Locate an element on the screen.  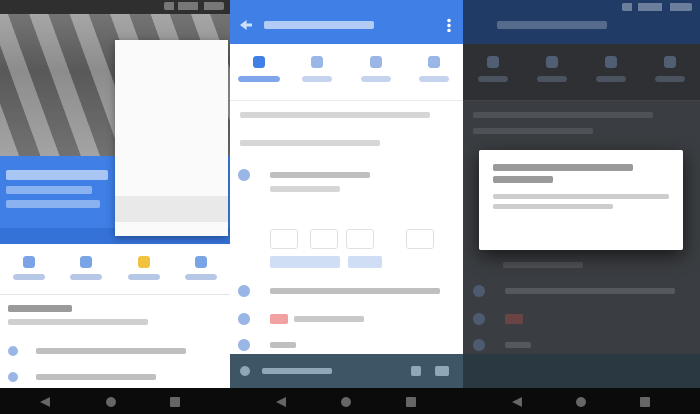
more-icon is located at coordinates (449, 25).